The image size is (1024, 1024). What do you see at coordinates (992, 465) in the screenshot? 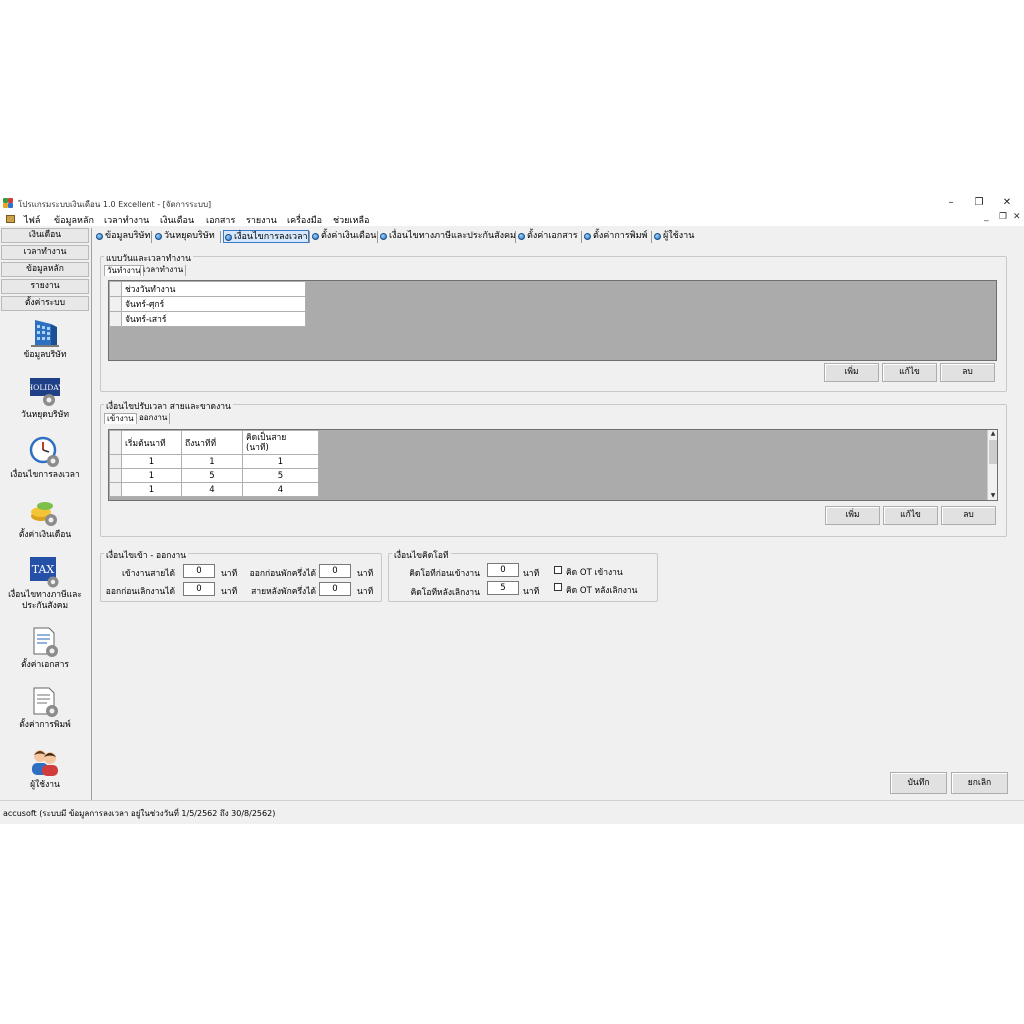
I see `late-rules-scrollbar: ▲ ▼` at bounding box center [992, 465].